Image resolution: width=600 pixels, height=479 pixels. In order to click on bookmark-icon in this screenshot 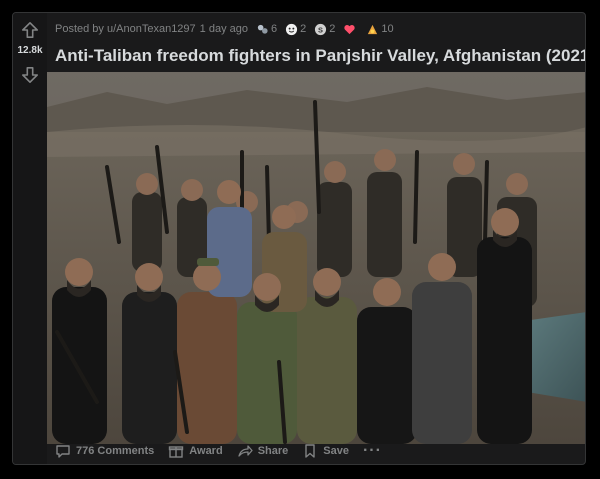, I will do `click(310, 451)`.